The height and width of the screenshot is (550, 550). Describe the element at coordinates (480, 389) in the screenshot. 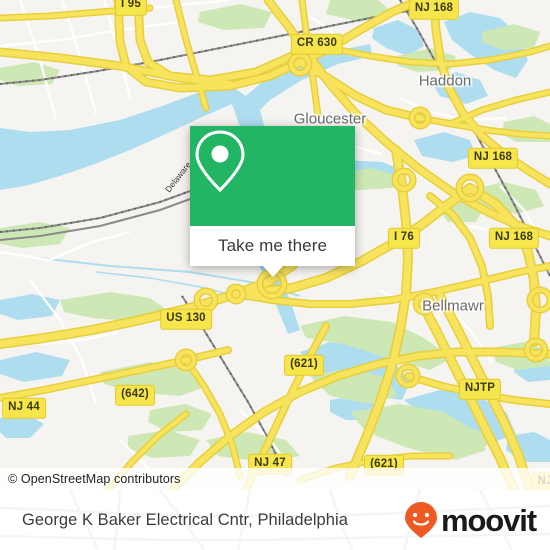

I see `highway-shield: NJTP` at that location.